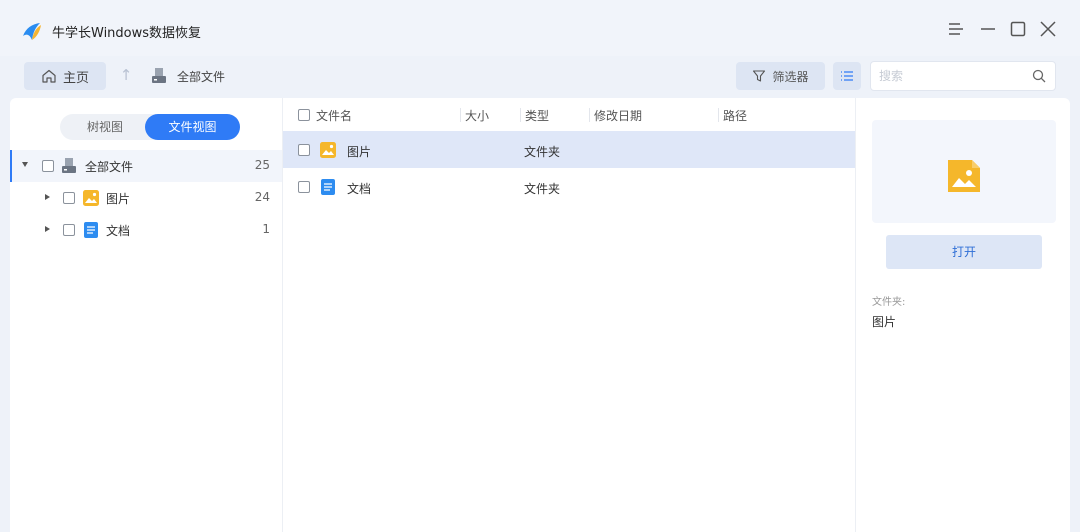 The image size is (1080, 532). I want to click on table-header: 文件名 大小 类型 修改日期 路径, so click(569, 115).